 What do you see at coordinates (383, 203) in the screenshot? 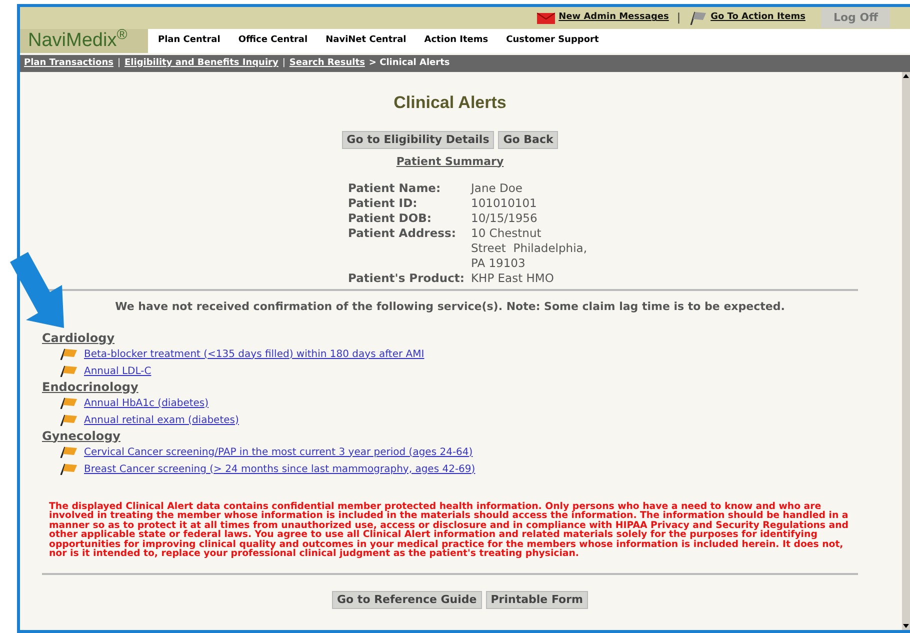
I see `field-label: Patient ID:` at bounding box center [383, 203].